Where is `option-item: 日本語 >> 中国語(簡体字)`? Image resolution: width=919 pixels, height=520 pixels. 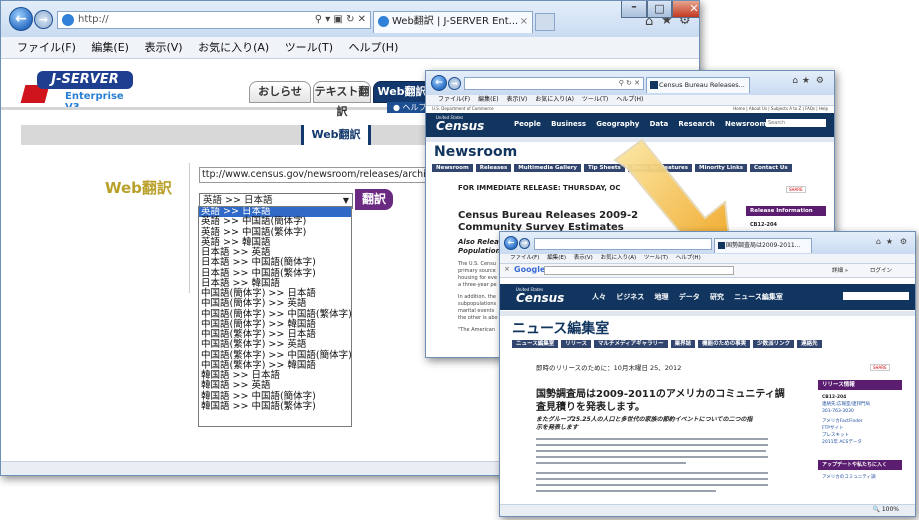
option-item: 日本語 >> 中国語(簡体字) is located at coordinates (275, 262).